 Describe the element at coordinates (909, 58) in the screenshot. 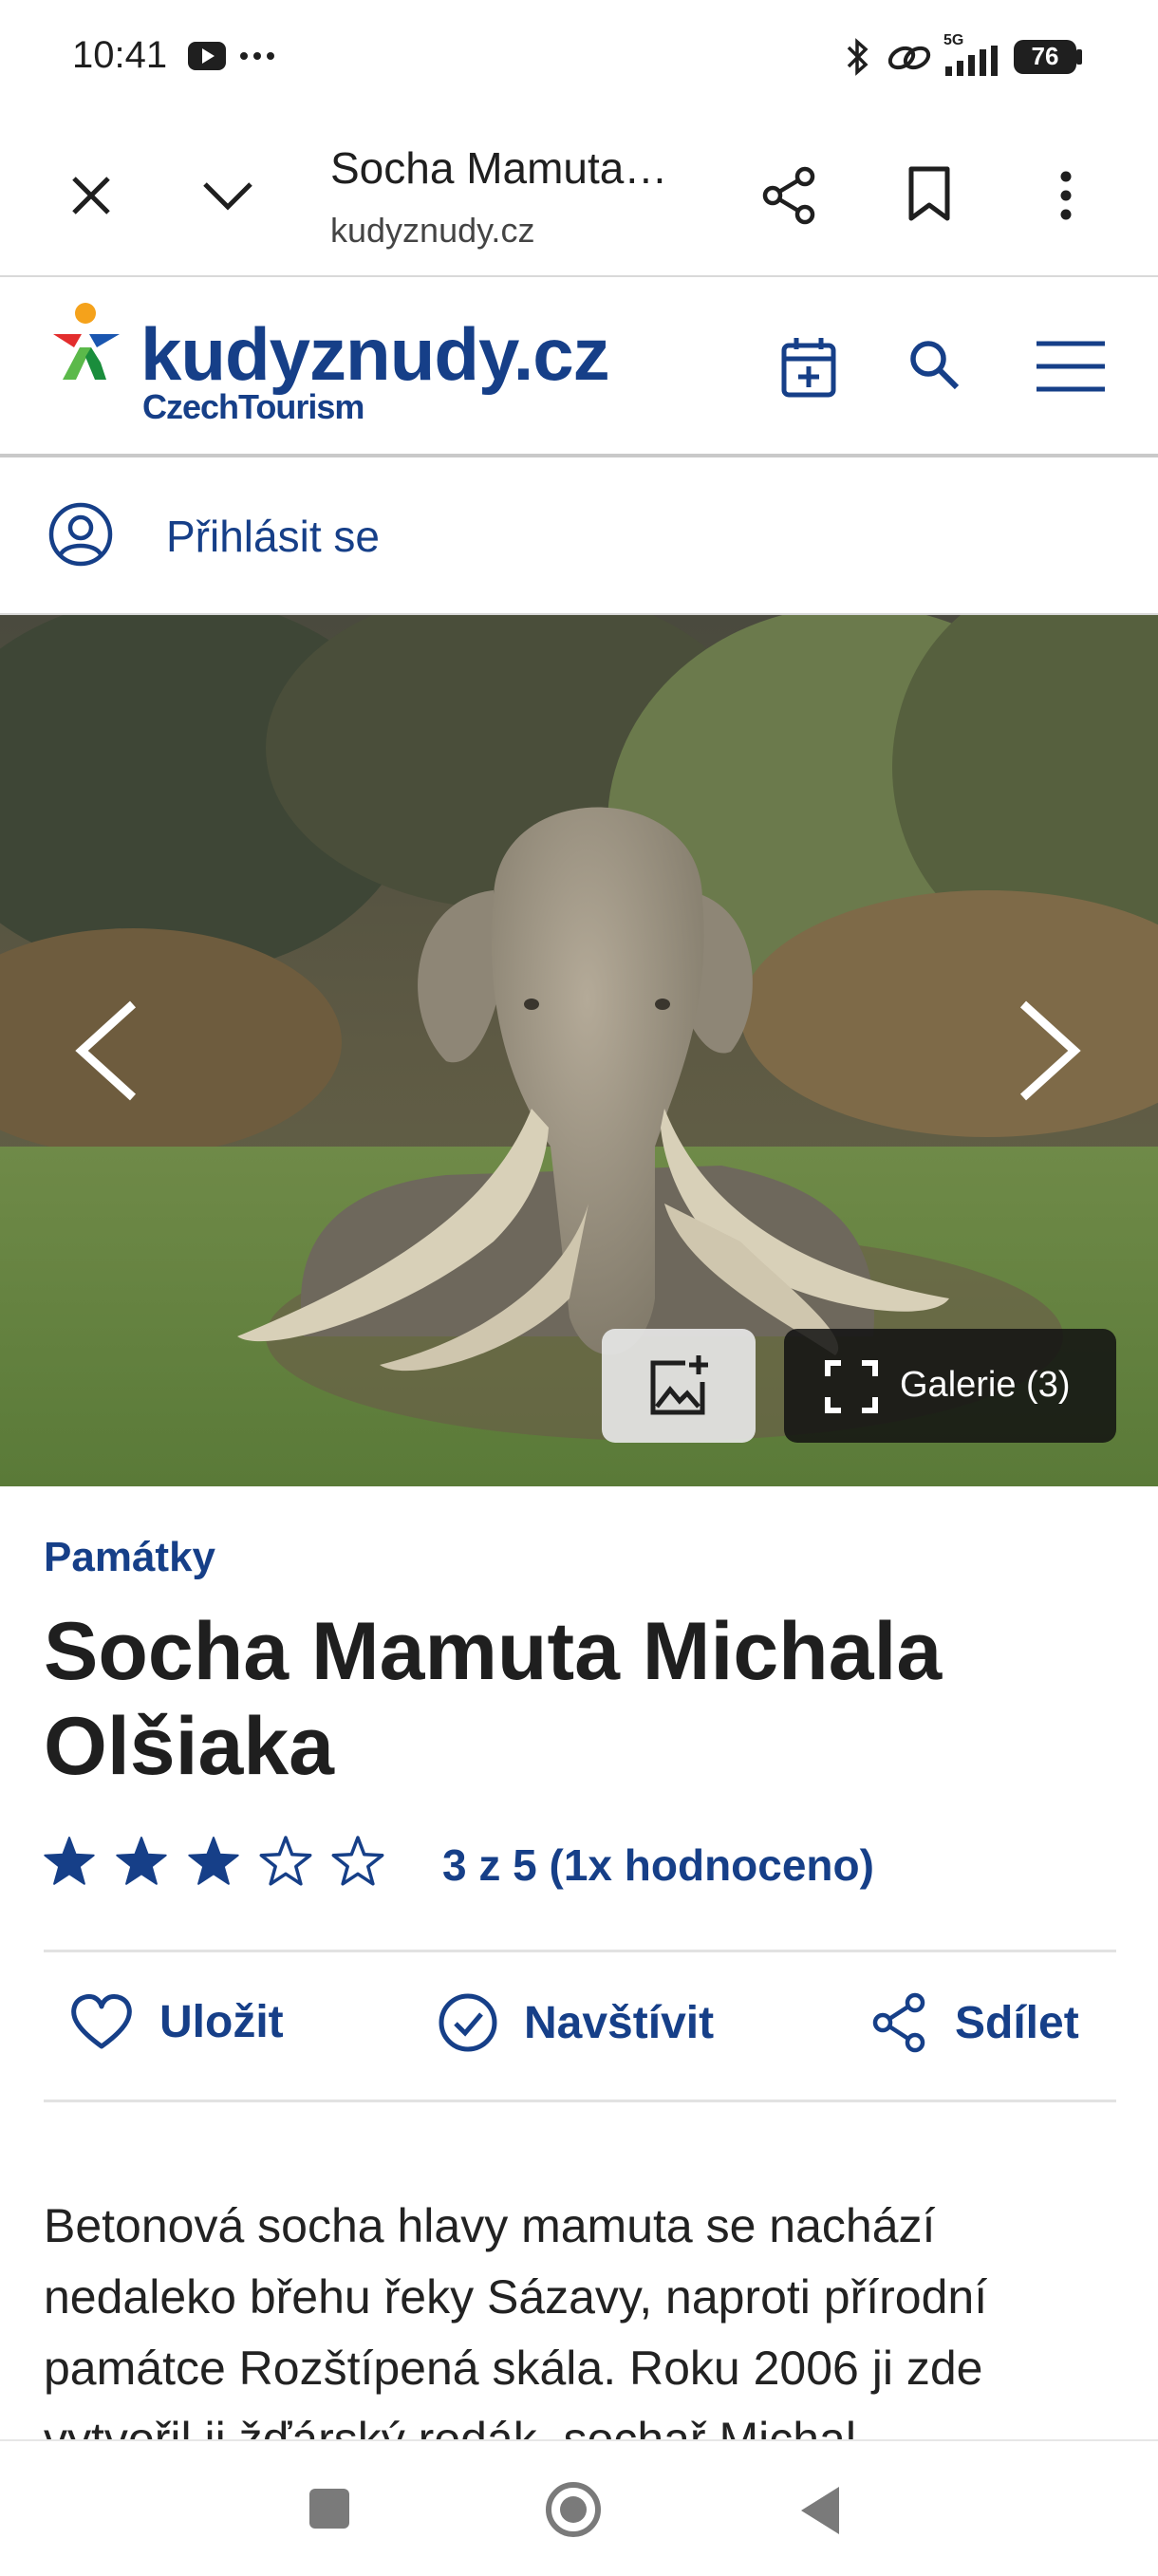

I see `hotspot-link-icon` at that location.